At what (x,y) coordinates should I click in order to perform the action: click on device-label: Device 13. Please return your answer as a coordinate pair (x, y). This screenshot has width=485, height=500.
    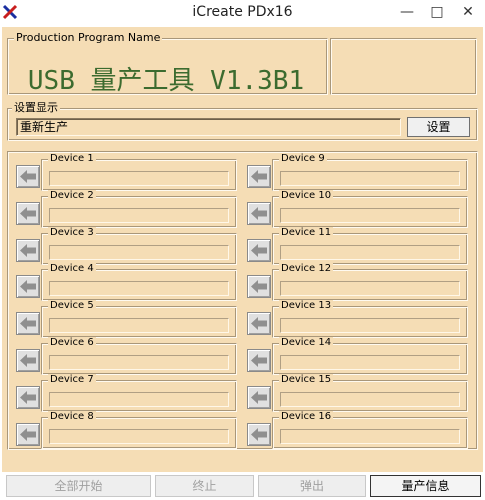
    Looking at the image, I should click on (306, 306).